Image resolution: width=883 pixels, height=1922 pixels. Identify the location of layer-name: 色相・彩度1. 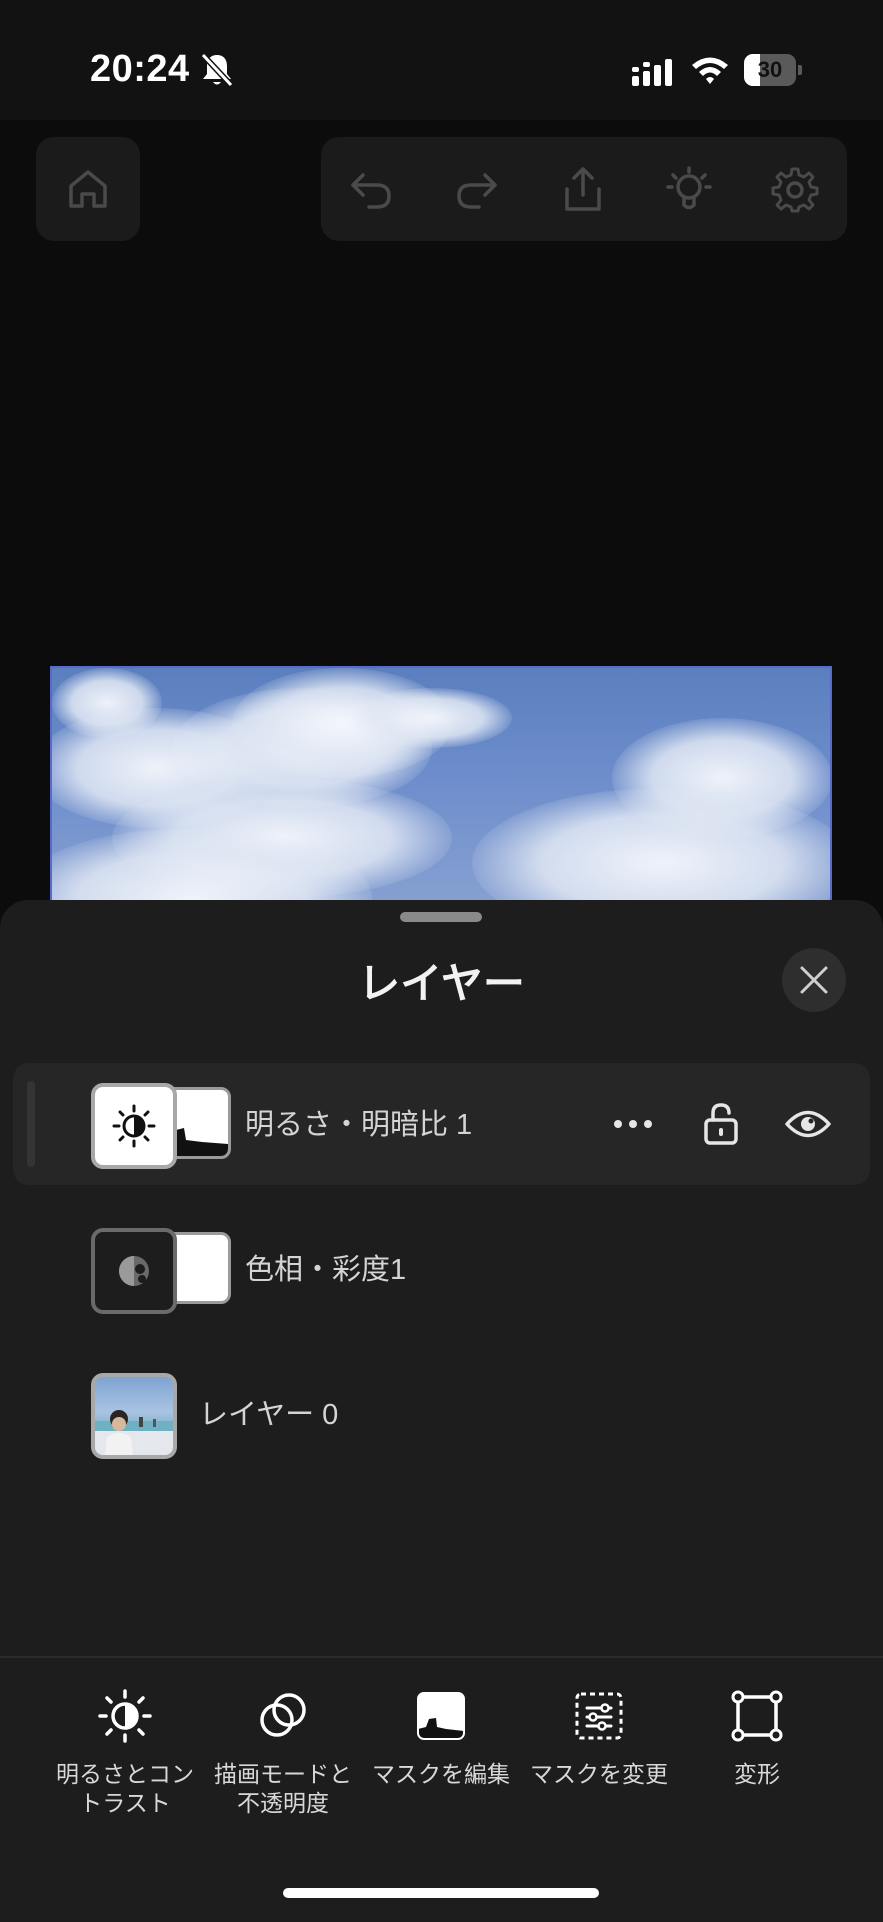
(326, 1270).